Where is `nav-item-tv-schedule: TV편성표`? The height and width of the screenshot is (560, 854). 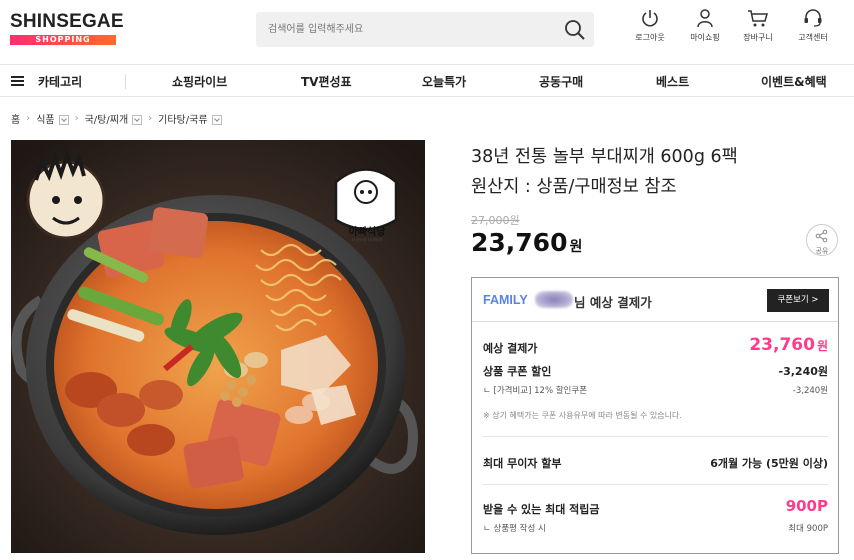 nav-item-tv-schedule: TV편성표 is located at coordinates (326, 81).